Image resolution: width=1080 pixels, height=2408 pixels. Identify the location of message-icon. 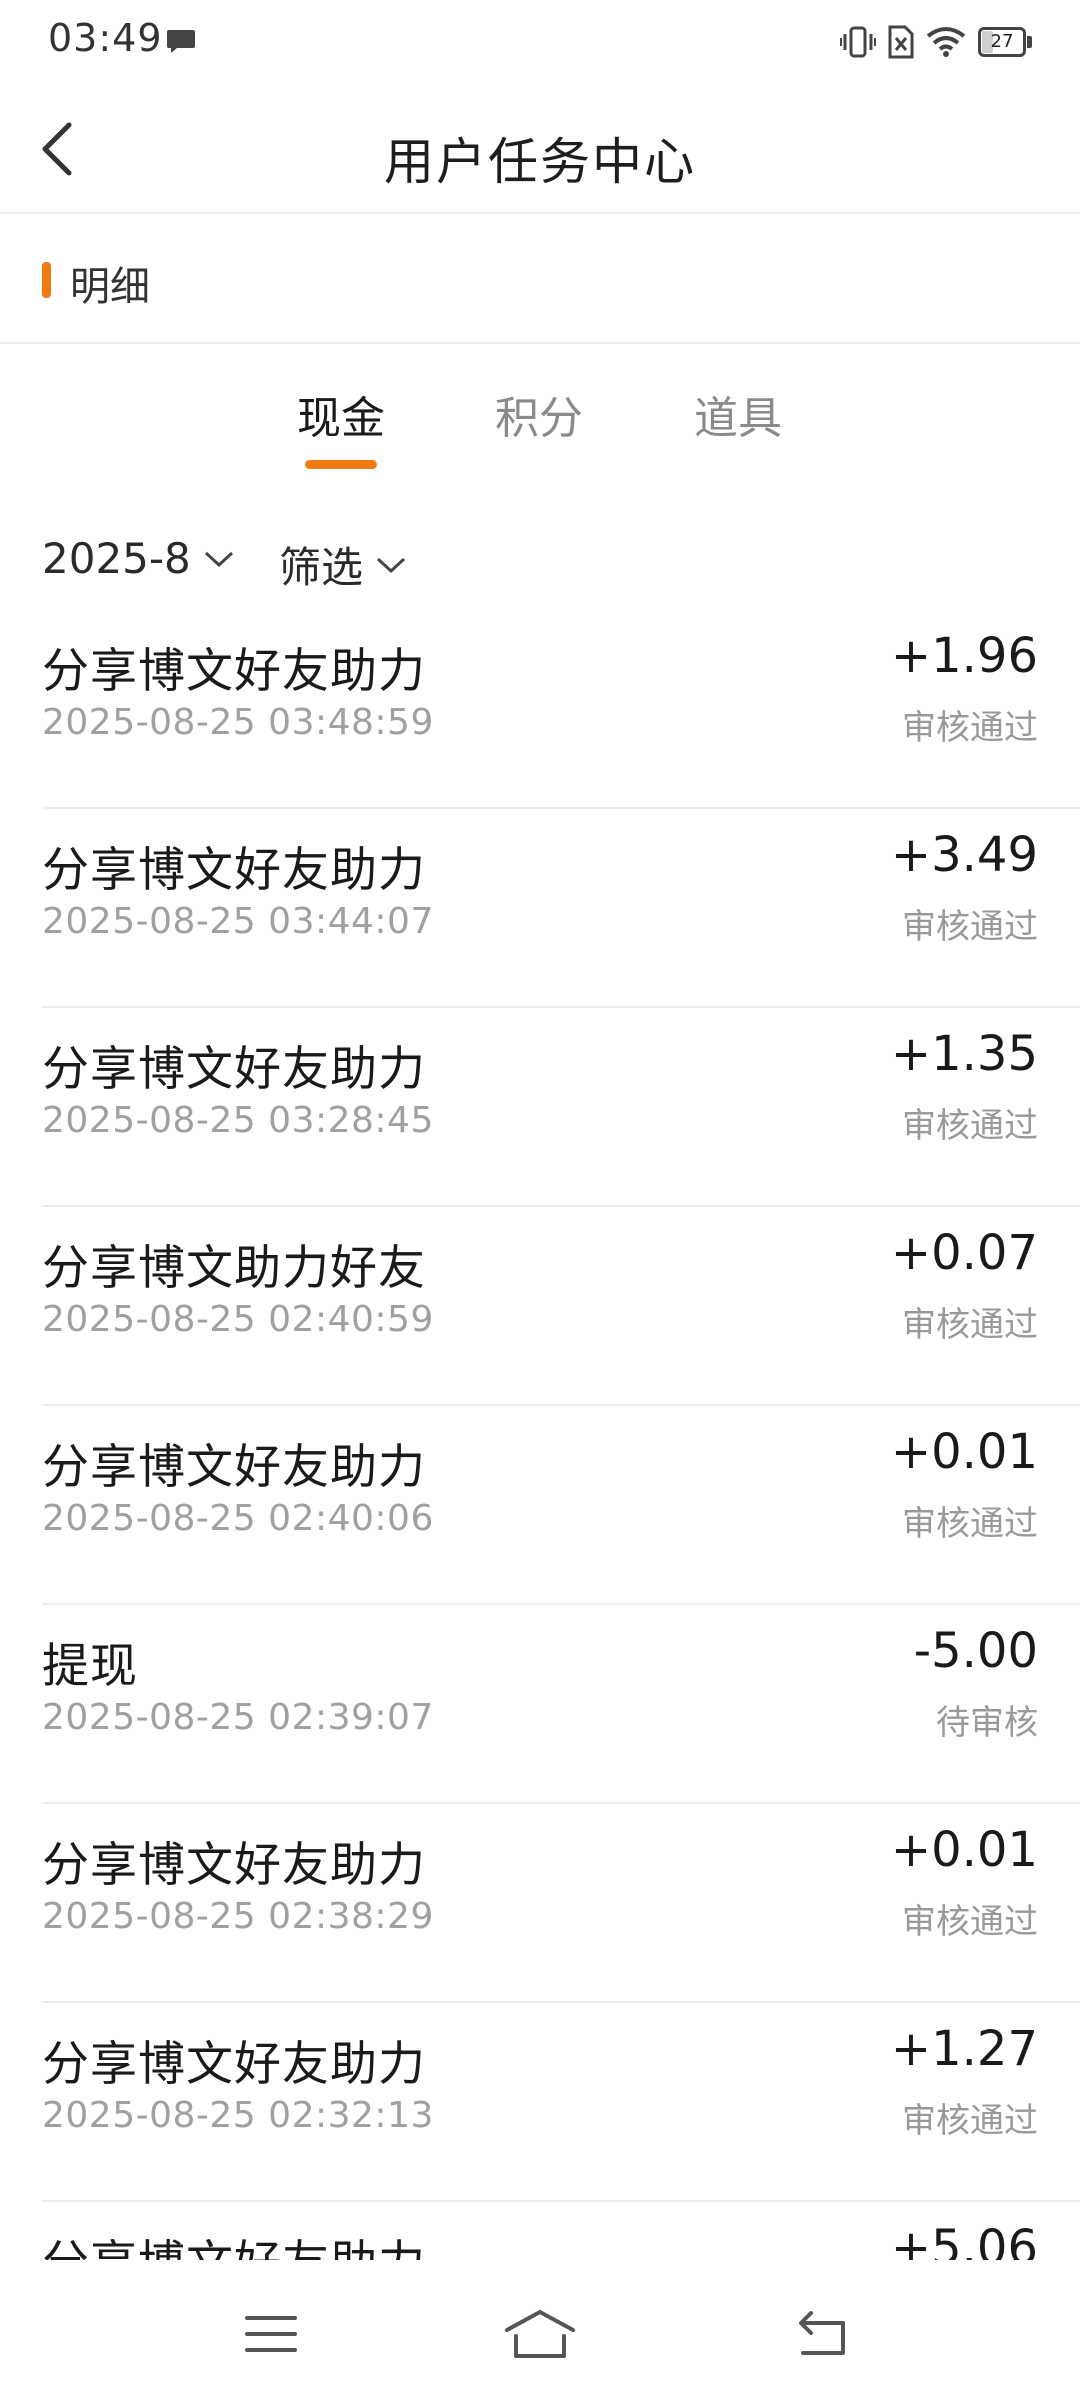
(181, 41).